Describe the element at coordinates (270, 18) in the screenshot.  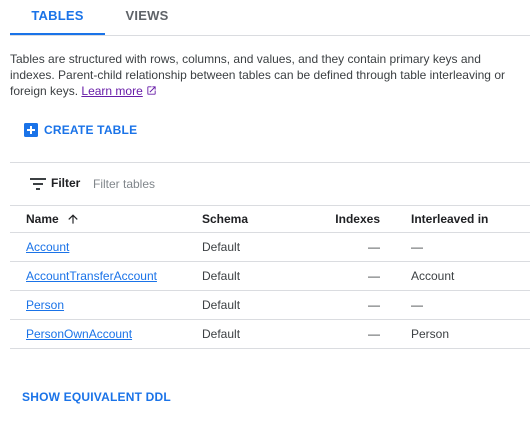
I see `tab-bar: TABLES VIEWS` at that location.